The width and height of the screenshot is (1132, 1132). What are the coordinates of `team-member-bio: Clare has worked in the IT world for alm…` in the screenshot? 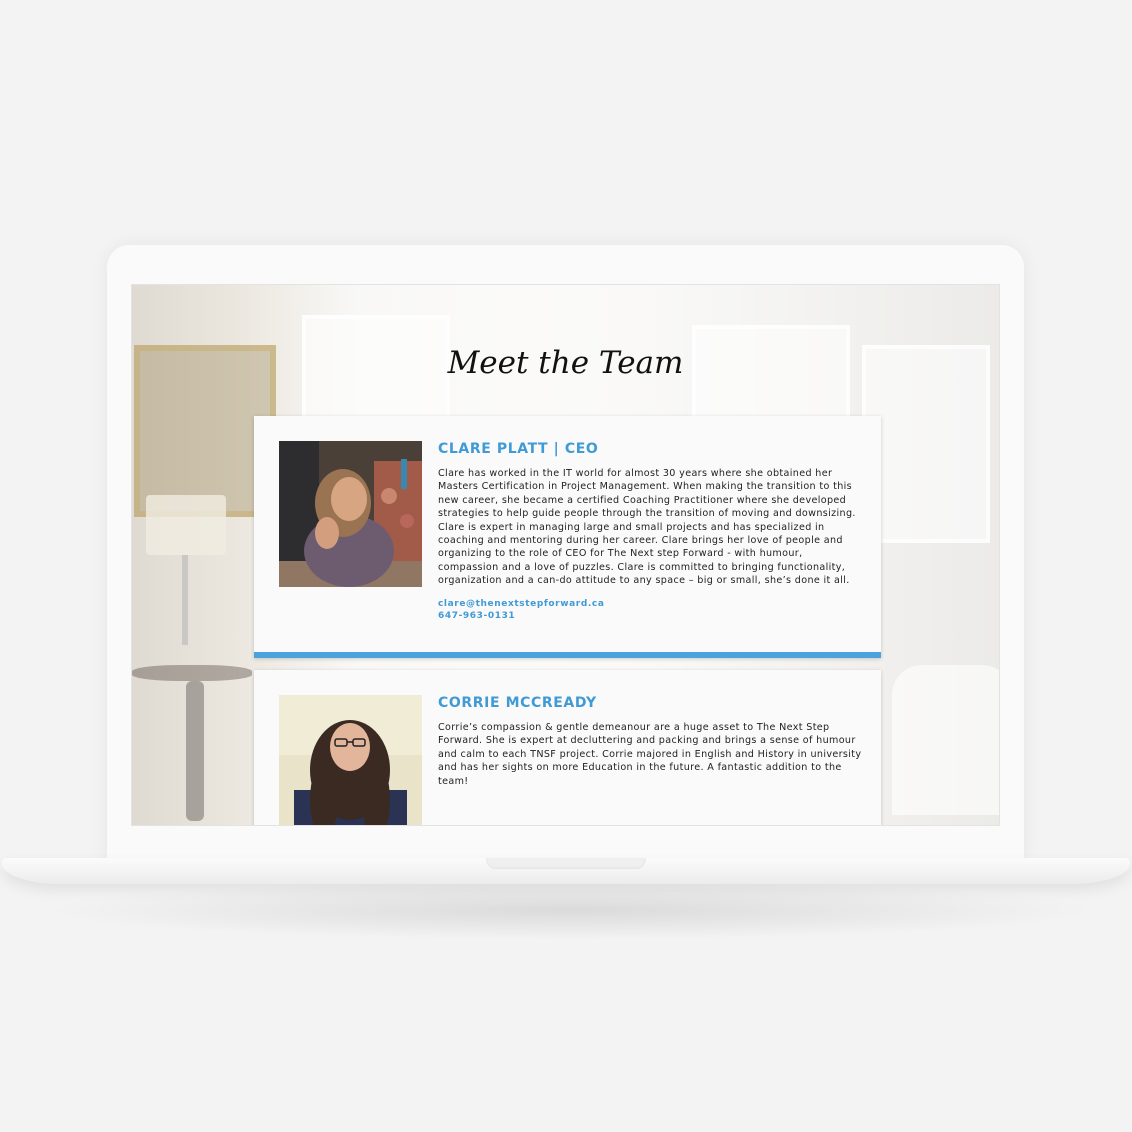 It's located at (647, 527).